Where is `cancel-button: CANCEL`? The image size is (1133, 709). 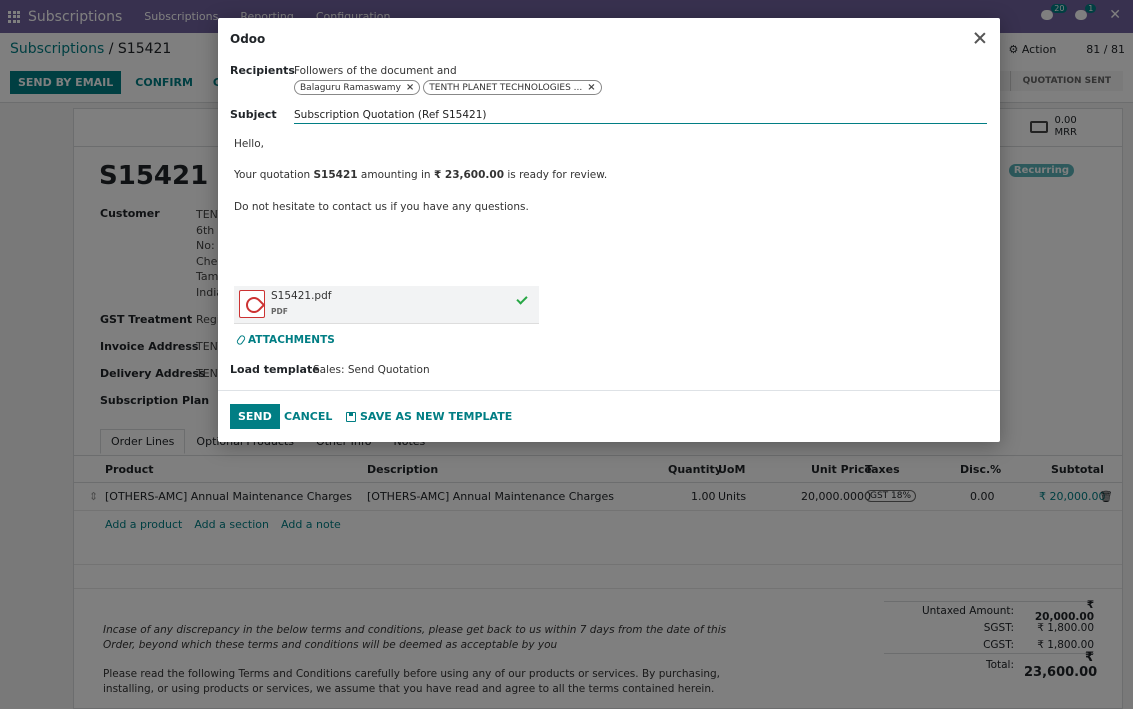
cancel-button: CANCEL is located at coordinates (308, 416).